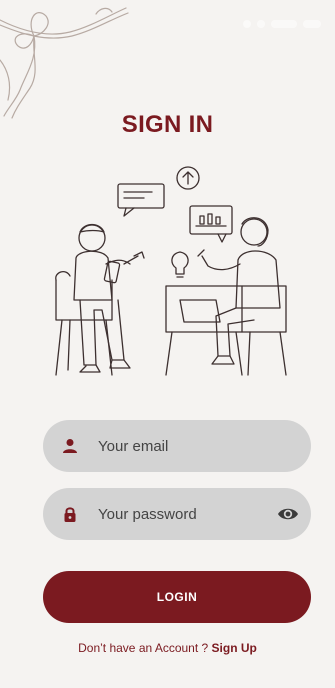  What do you see at coordinates (183, 514) in the screenshot?
I see `password-input` at bounding box center [183, 514].